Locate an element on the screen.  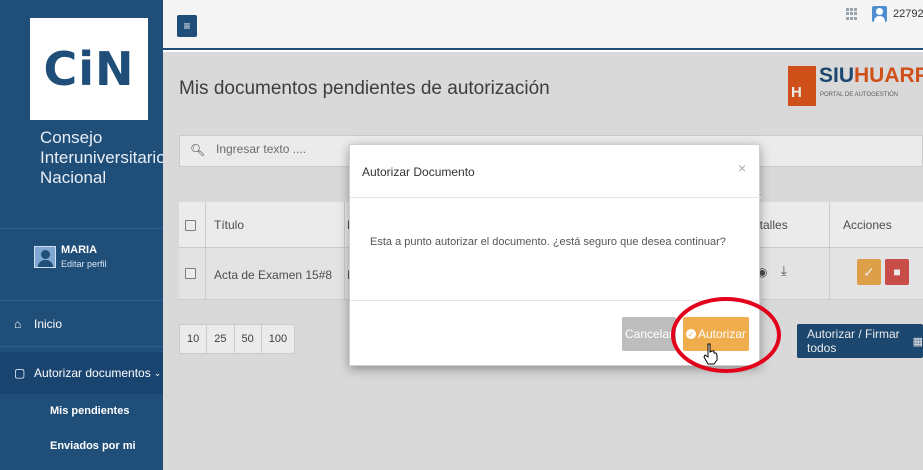
edit-profile-link: Editar perfil is located at coordinates (84, 264).